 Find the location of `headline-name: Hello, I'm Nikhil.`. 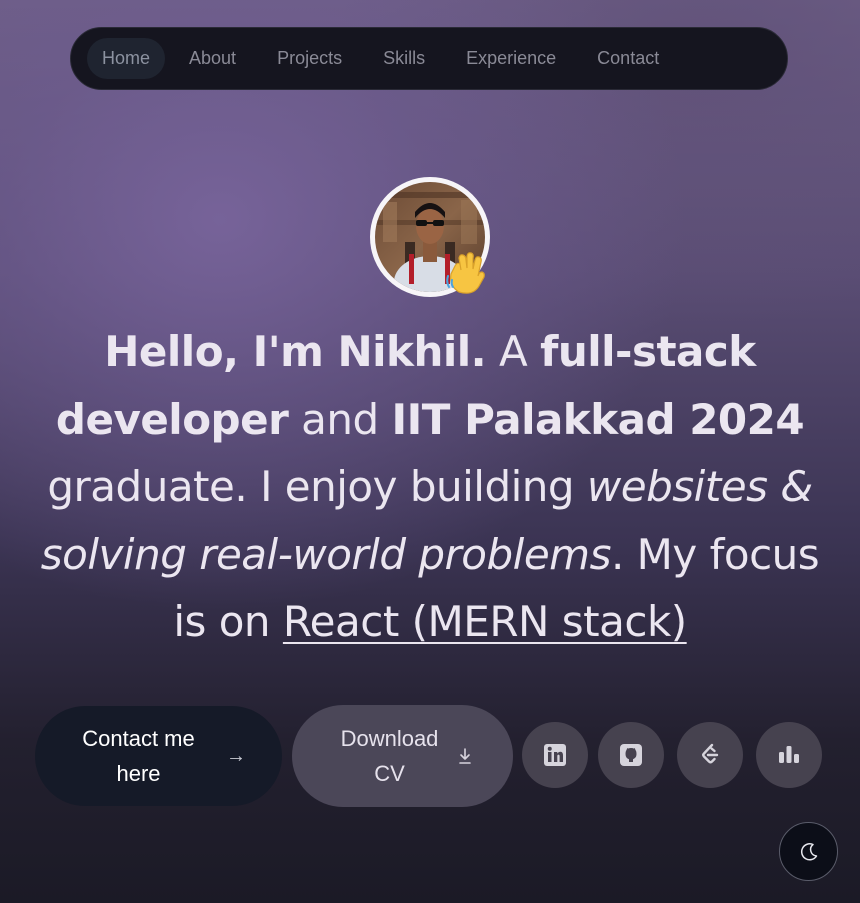

headline-name: Hello, I'm Nikhil. is located at coordinates (295, 351).